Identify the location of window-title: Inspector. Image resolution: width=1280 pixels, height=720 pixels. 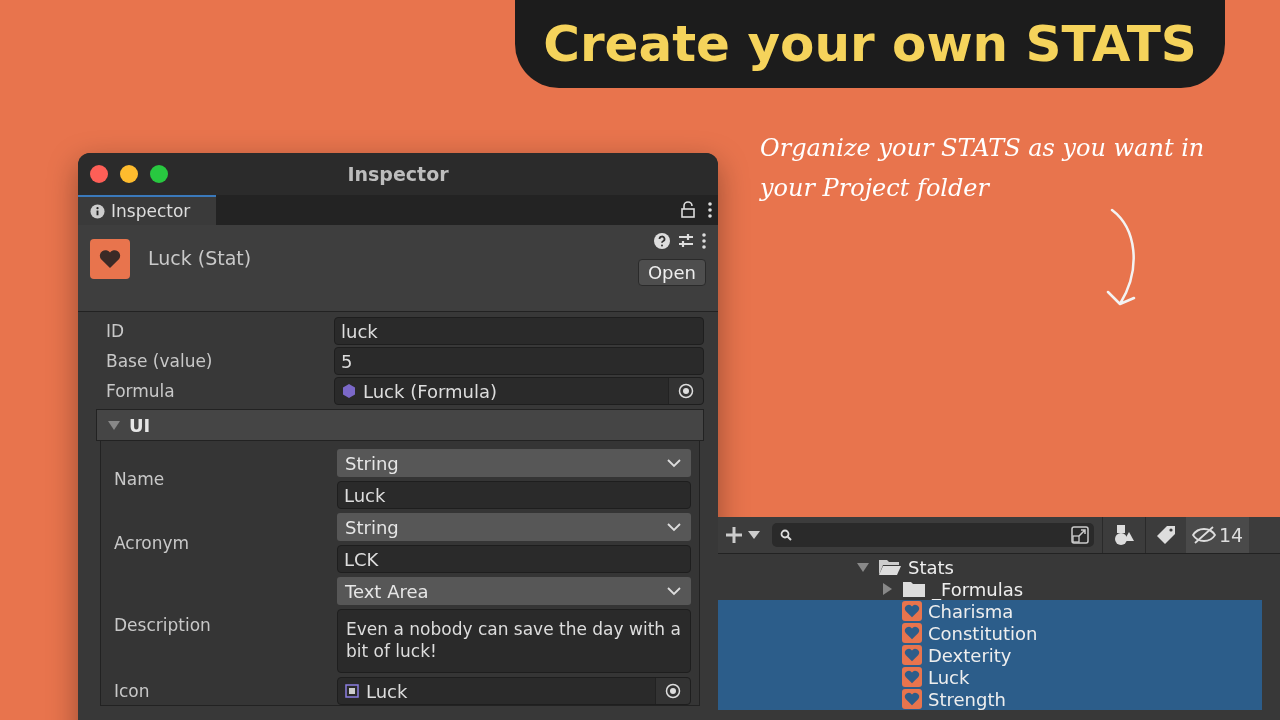
(398, 174).